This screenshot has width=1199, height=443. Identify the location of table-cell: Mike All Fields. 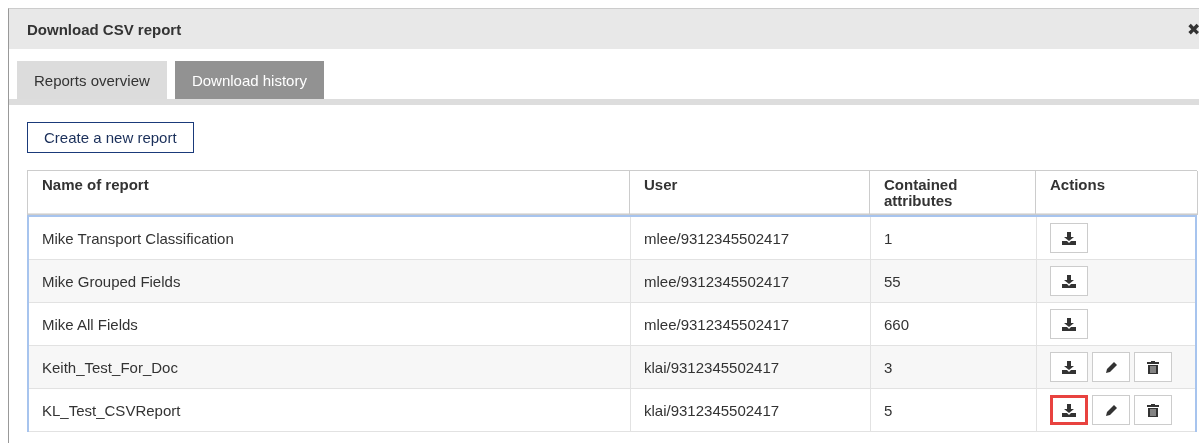
(330, 324).